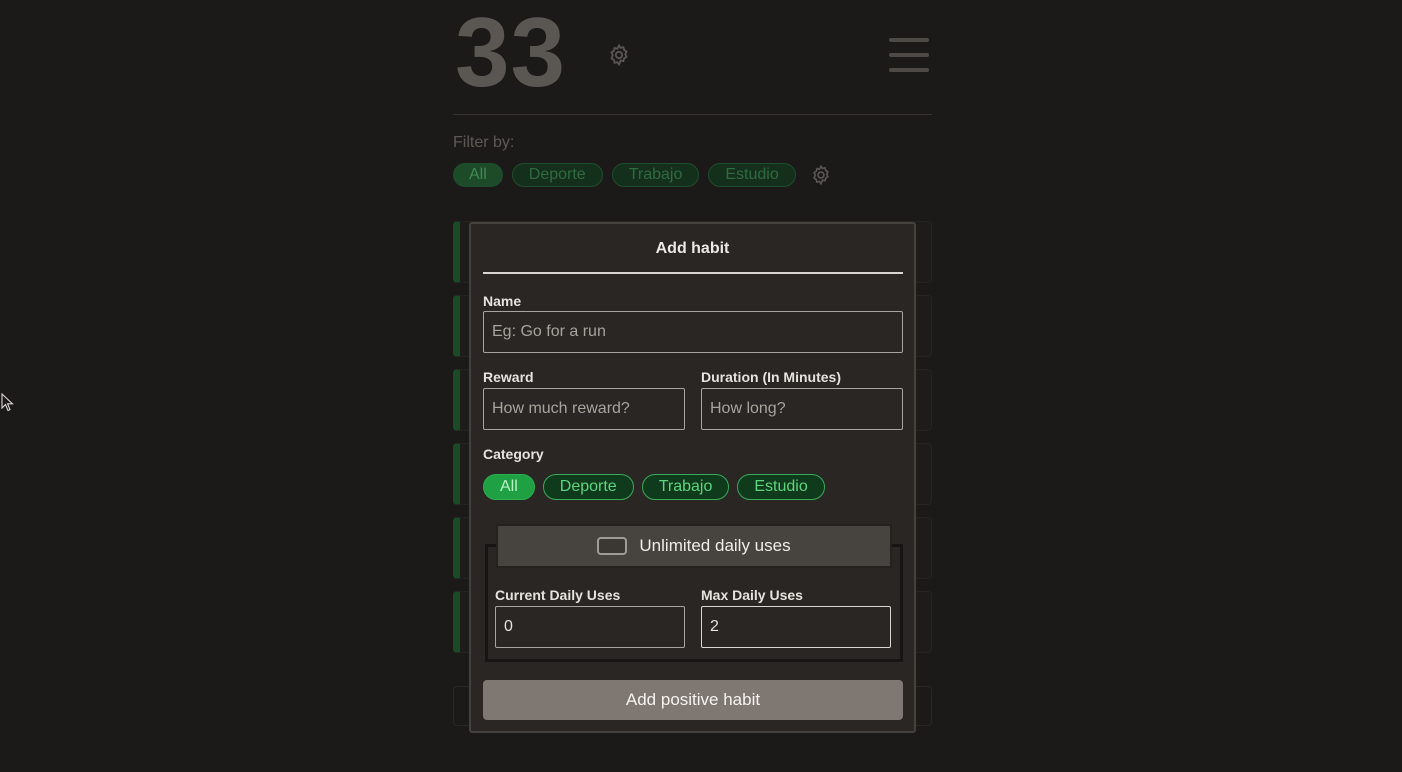  Describe the element at coordinates (508, 377) in the screenshot. I see `reward-label: Reward` at that location.